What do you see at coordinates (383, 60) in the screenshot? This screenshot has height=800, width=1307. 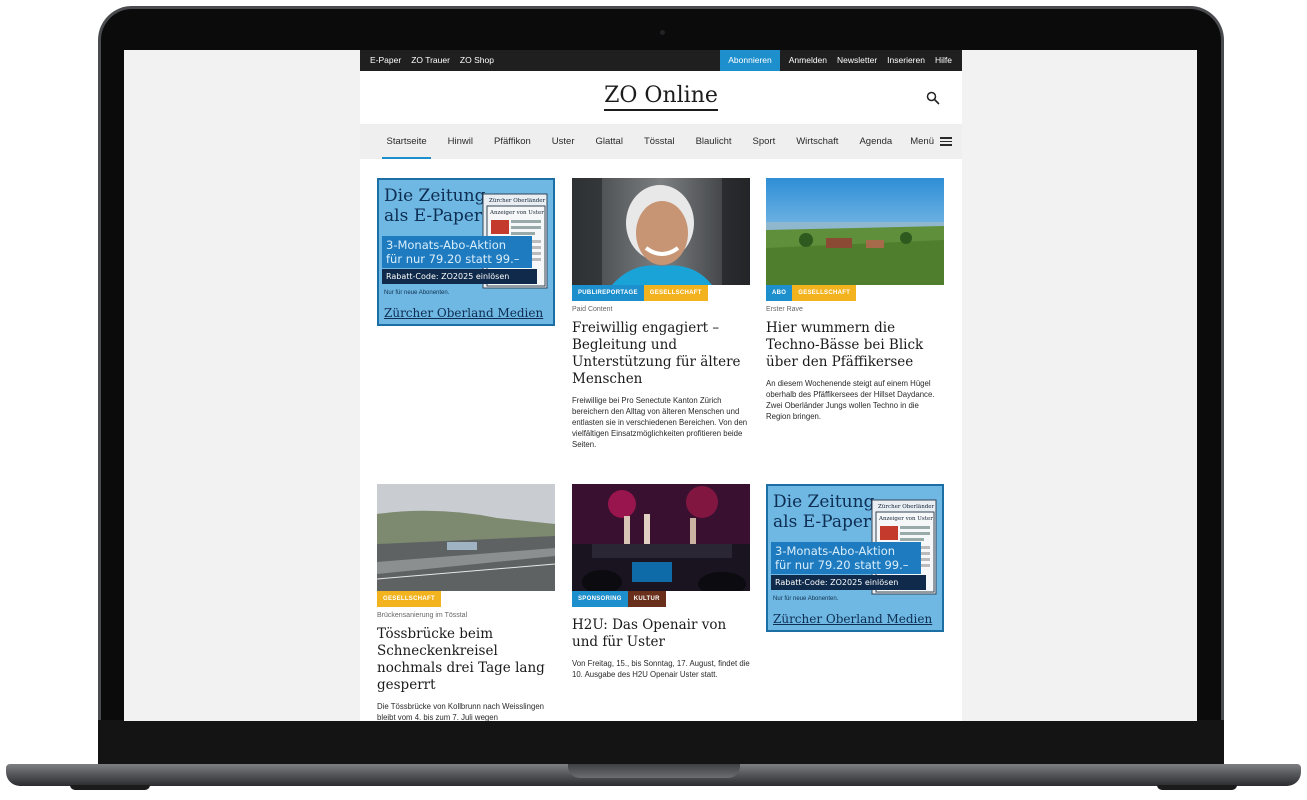 I see `link-epaper: E-Paper` at bounding box center [383, 60].